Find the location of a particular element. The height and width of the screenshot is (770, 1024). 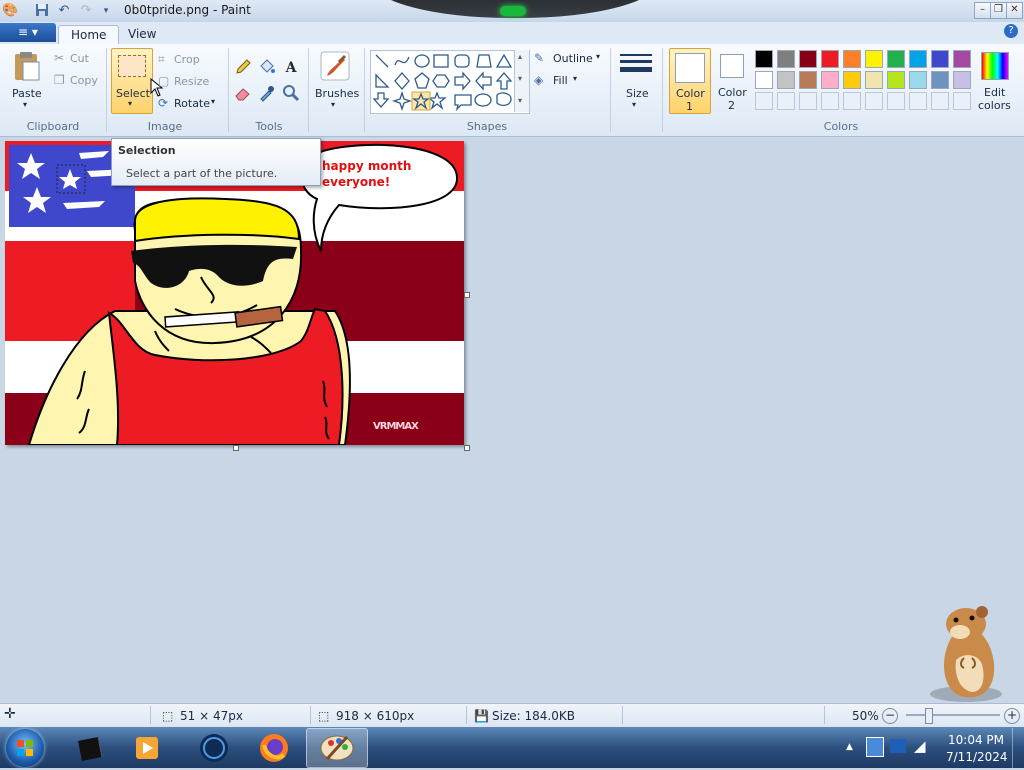

clock-date: 7/11/2024 is located at coordinates (977, 757).